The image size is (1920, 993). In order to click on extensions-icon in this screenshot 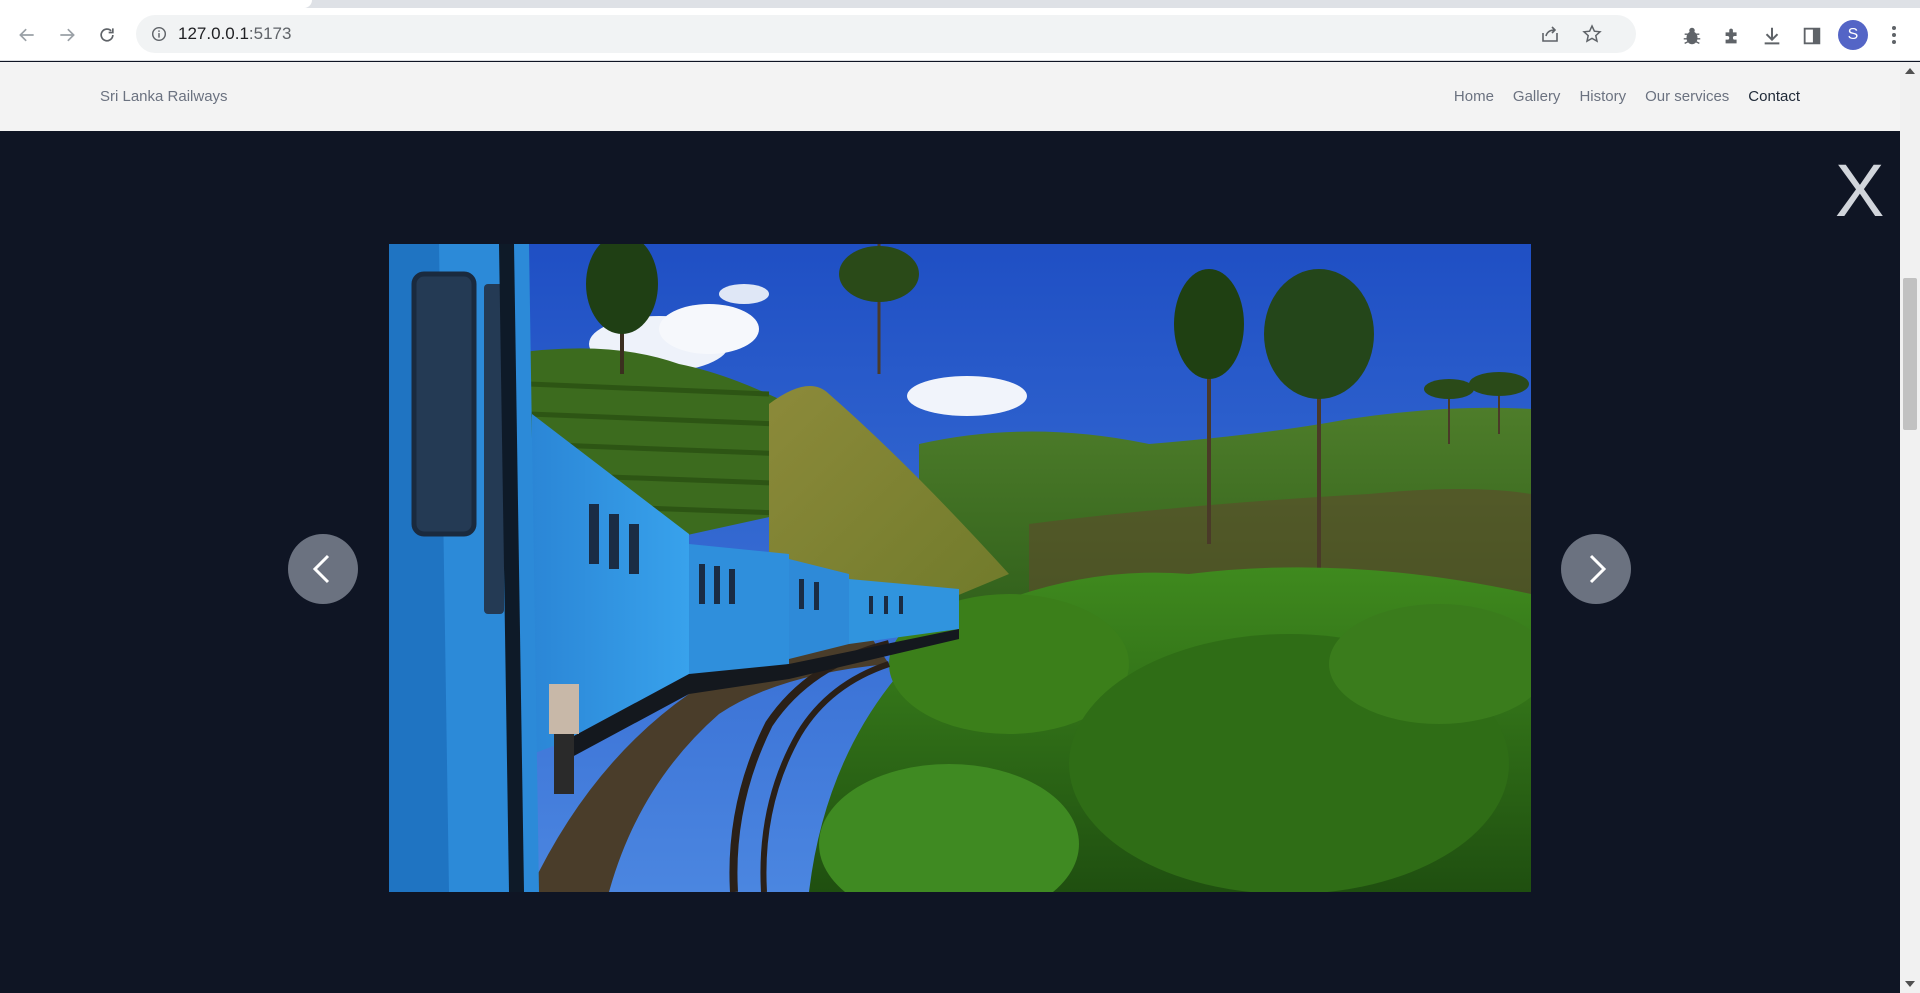, I will do `click(1732, 36)`.